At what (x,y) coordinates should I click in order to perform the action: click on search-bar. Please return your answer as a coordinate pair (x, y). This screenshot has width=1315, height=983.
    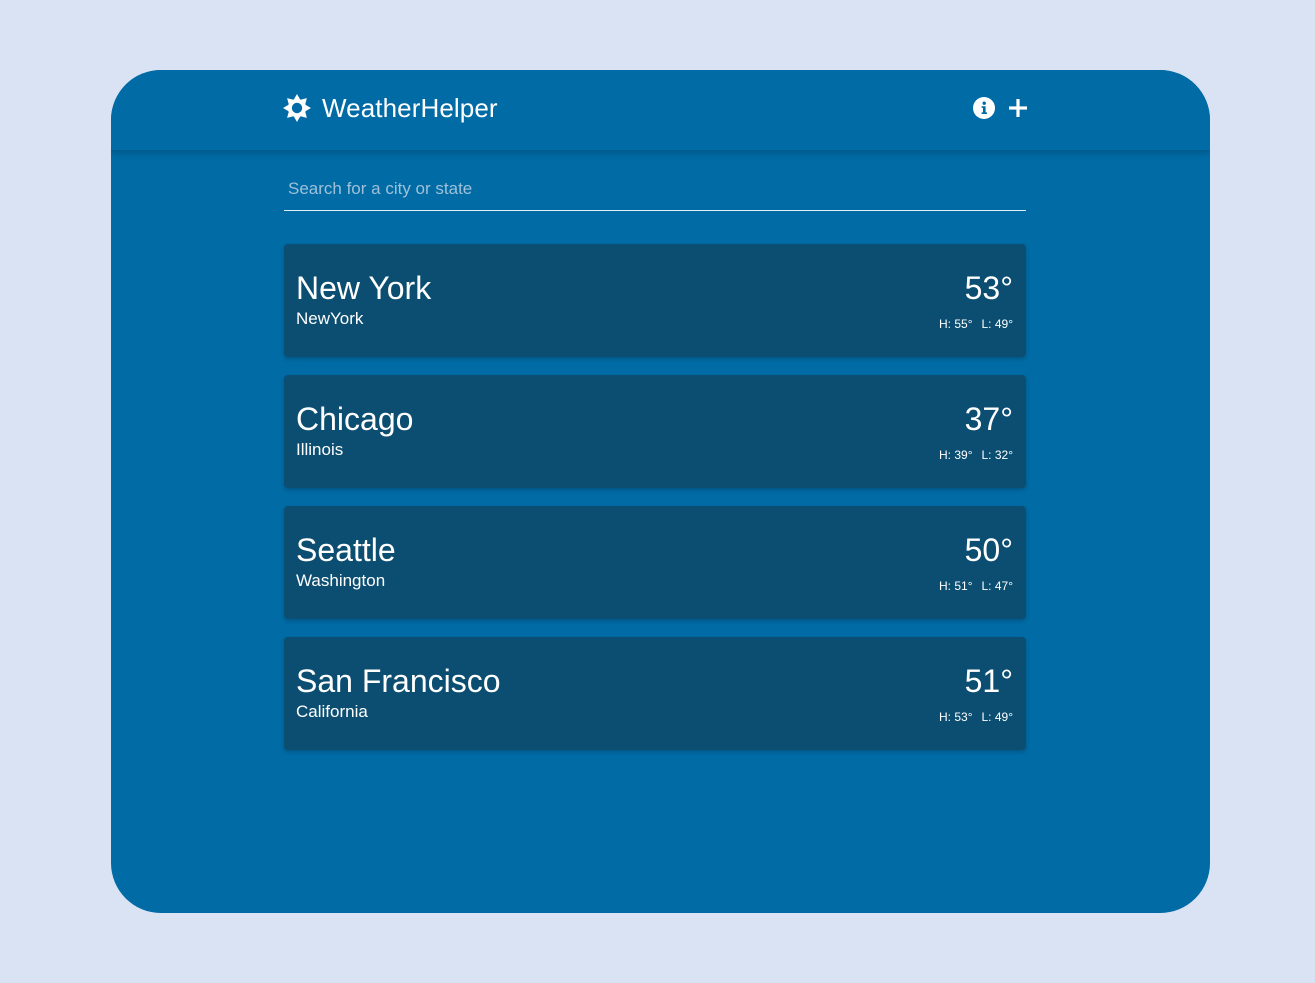
    Looking at the image, I should click on (655, 190).